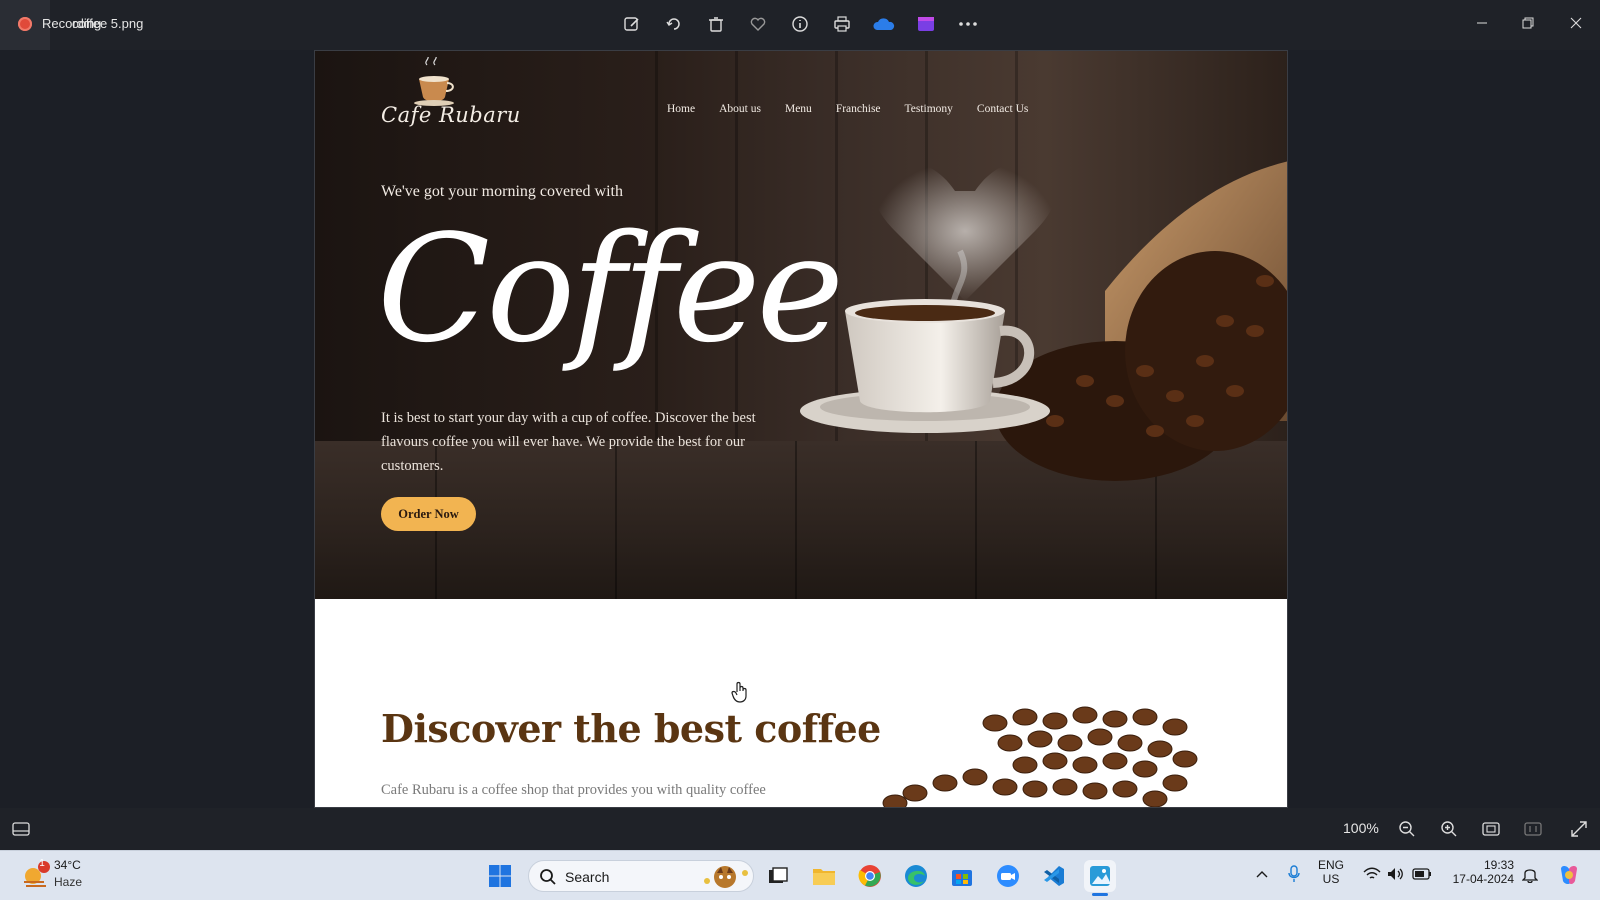  I want to click on search-label: Search, so click(587, 877).